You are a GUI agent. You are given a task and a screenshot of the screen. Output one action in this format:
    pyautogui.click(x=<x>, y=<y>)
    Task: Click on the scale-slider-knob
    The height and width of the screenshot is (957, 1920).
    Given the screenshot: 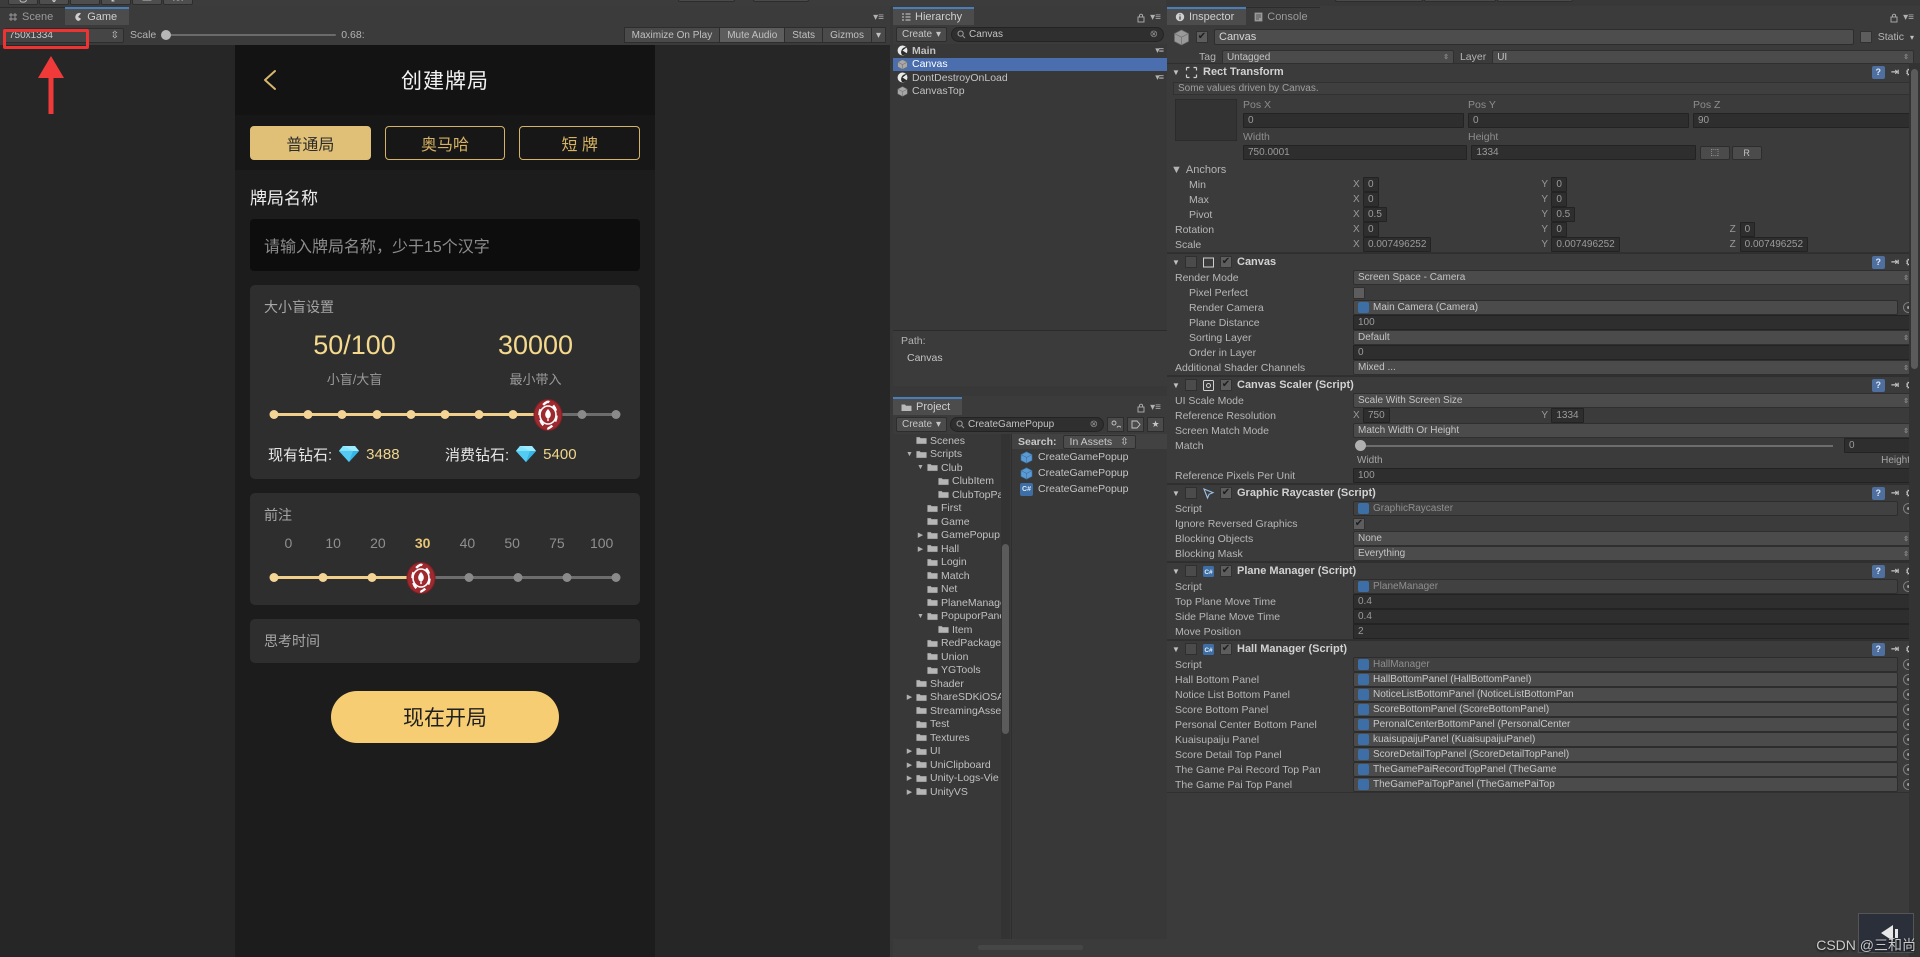 What is the action you would take?
    pyautogui.click(x=166, y=35)
    